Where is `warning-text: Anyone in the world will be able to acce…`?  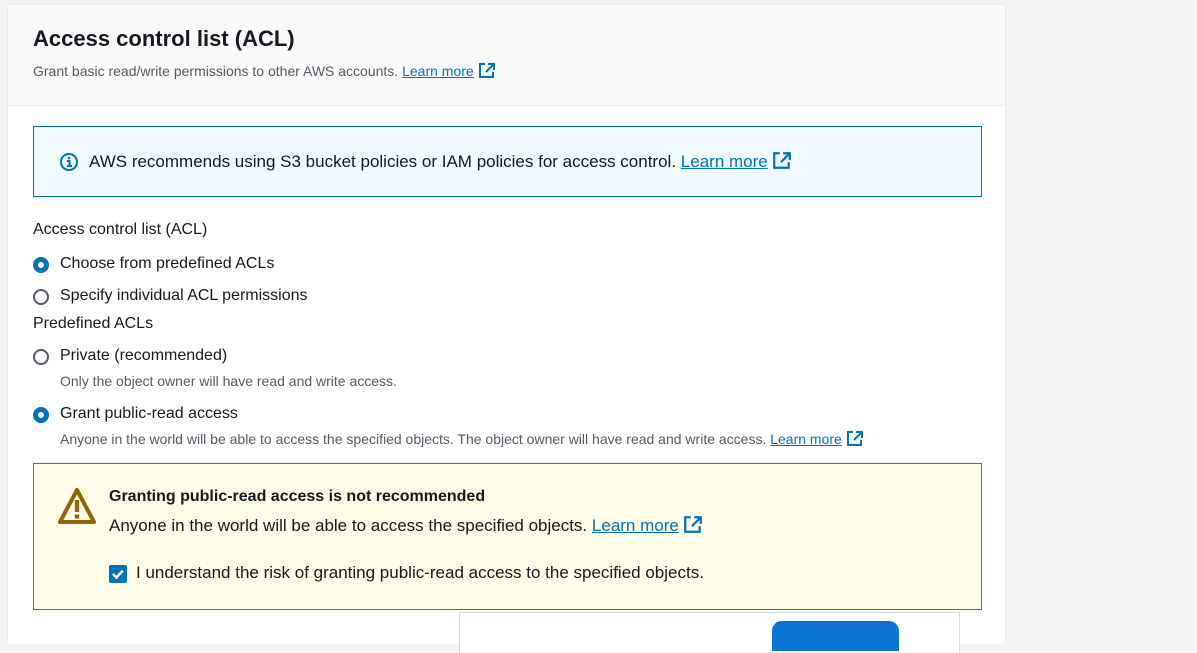
warning-text: Anyone in the world will be able to acce… is located at coordinates (348, 525).